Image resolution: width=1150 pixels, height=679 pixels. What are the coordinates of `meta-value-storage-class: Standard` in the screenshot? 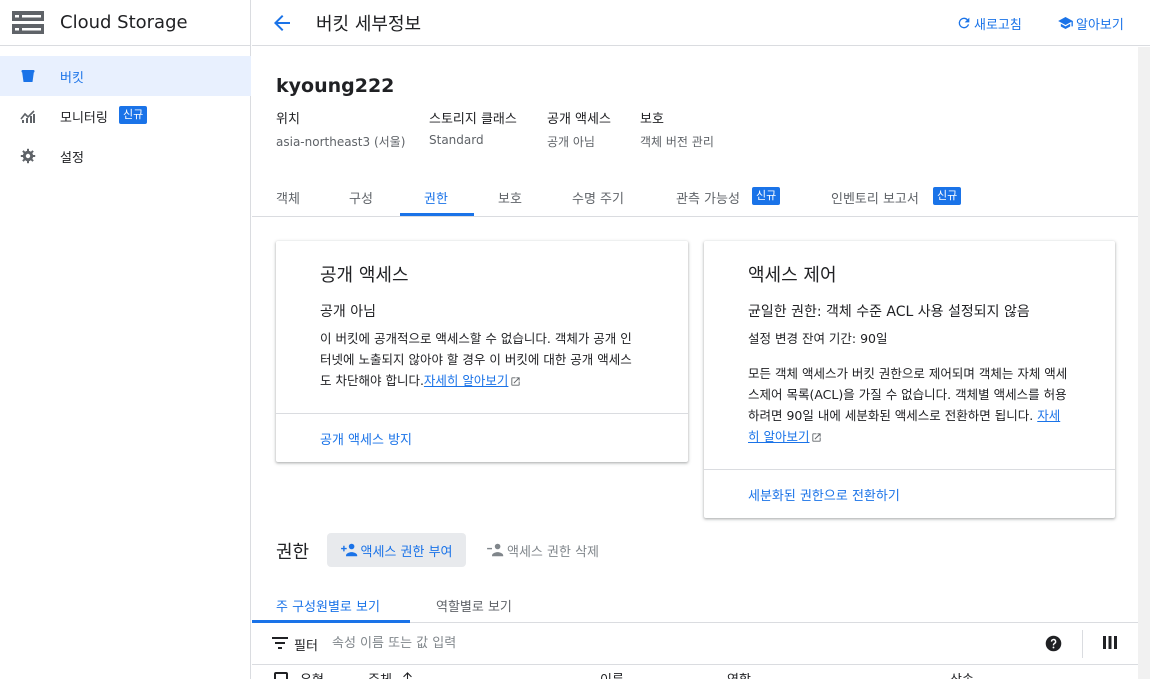 It's located at (456, 140).